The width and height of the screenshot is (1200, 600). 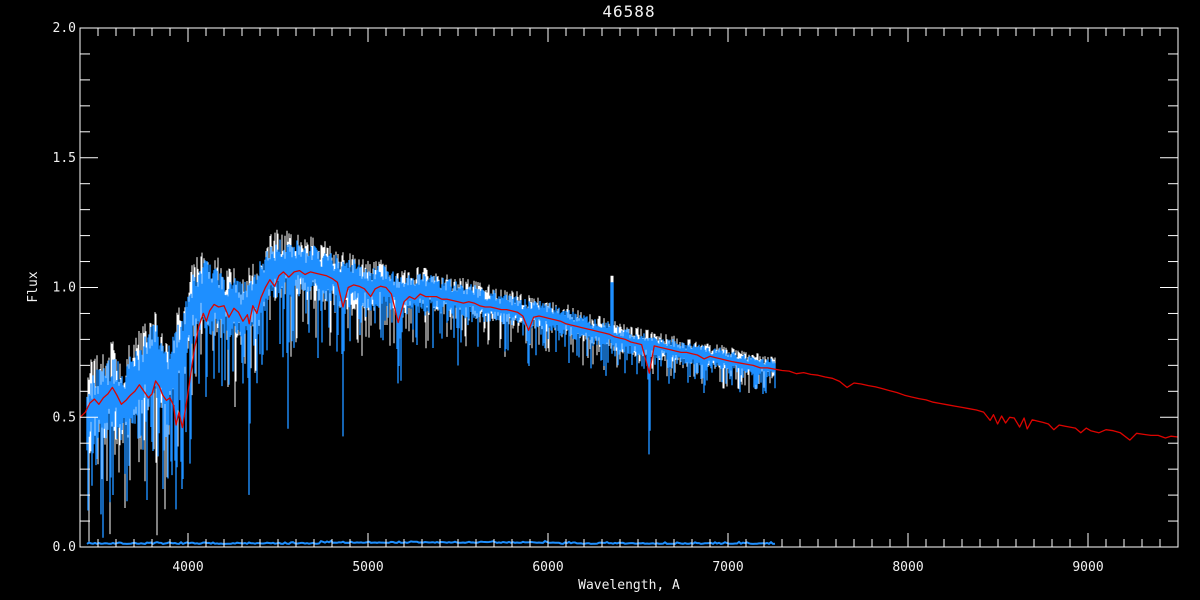 I want to click on chart-title: 46588, so click(x=628, y=11).